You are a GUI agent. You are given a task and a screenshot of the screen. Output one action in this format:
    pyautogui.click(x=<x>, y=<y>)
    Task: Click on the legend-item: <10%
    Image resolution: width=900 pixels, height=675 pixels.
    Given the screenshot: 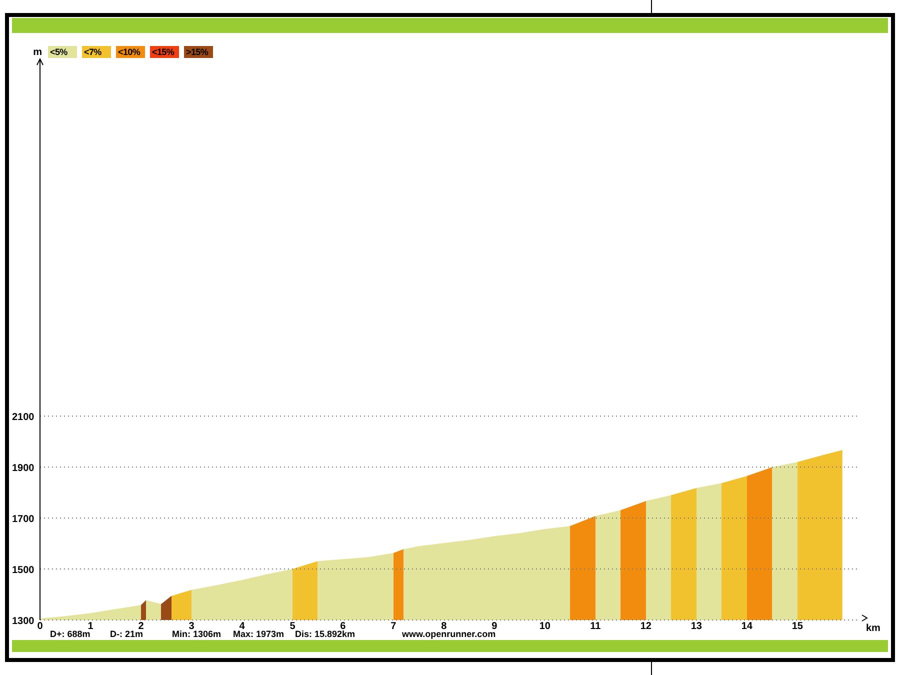 What is the action you would take?
    pyautogui.click(x=130, y=52)
    